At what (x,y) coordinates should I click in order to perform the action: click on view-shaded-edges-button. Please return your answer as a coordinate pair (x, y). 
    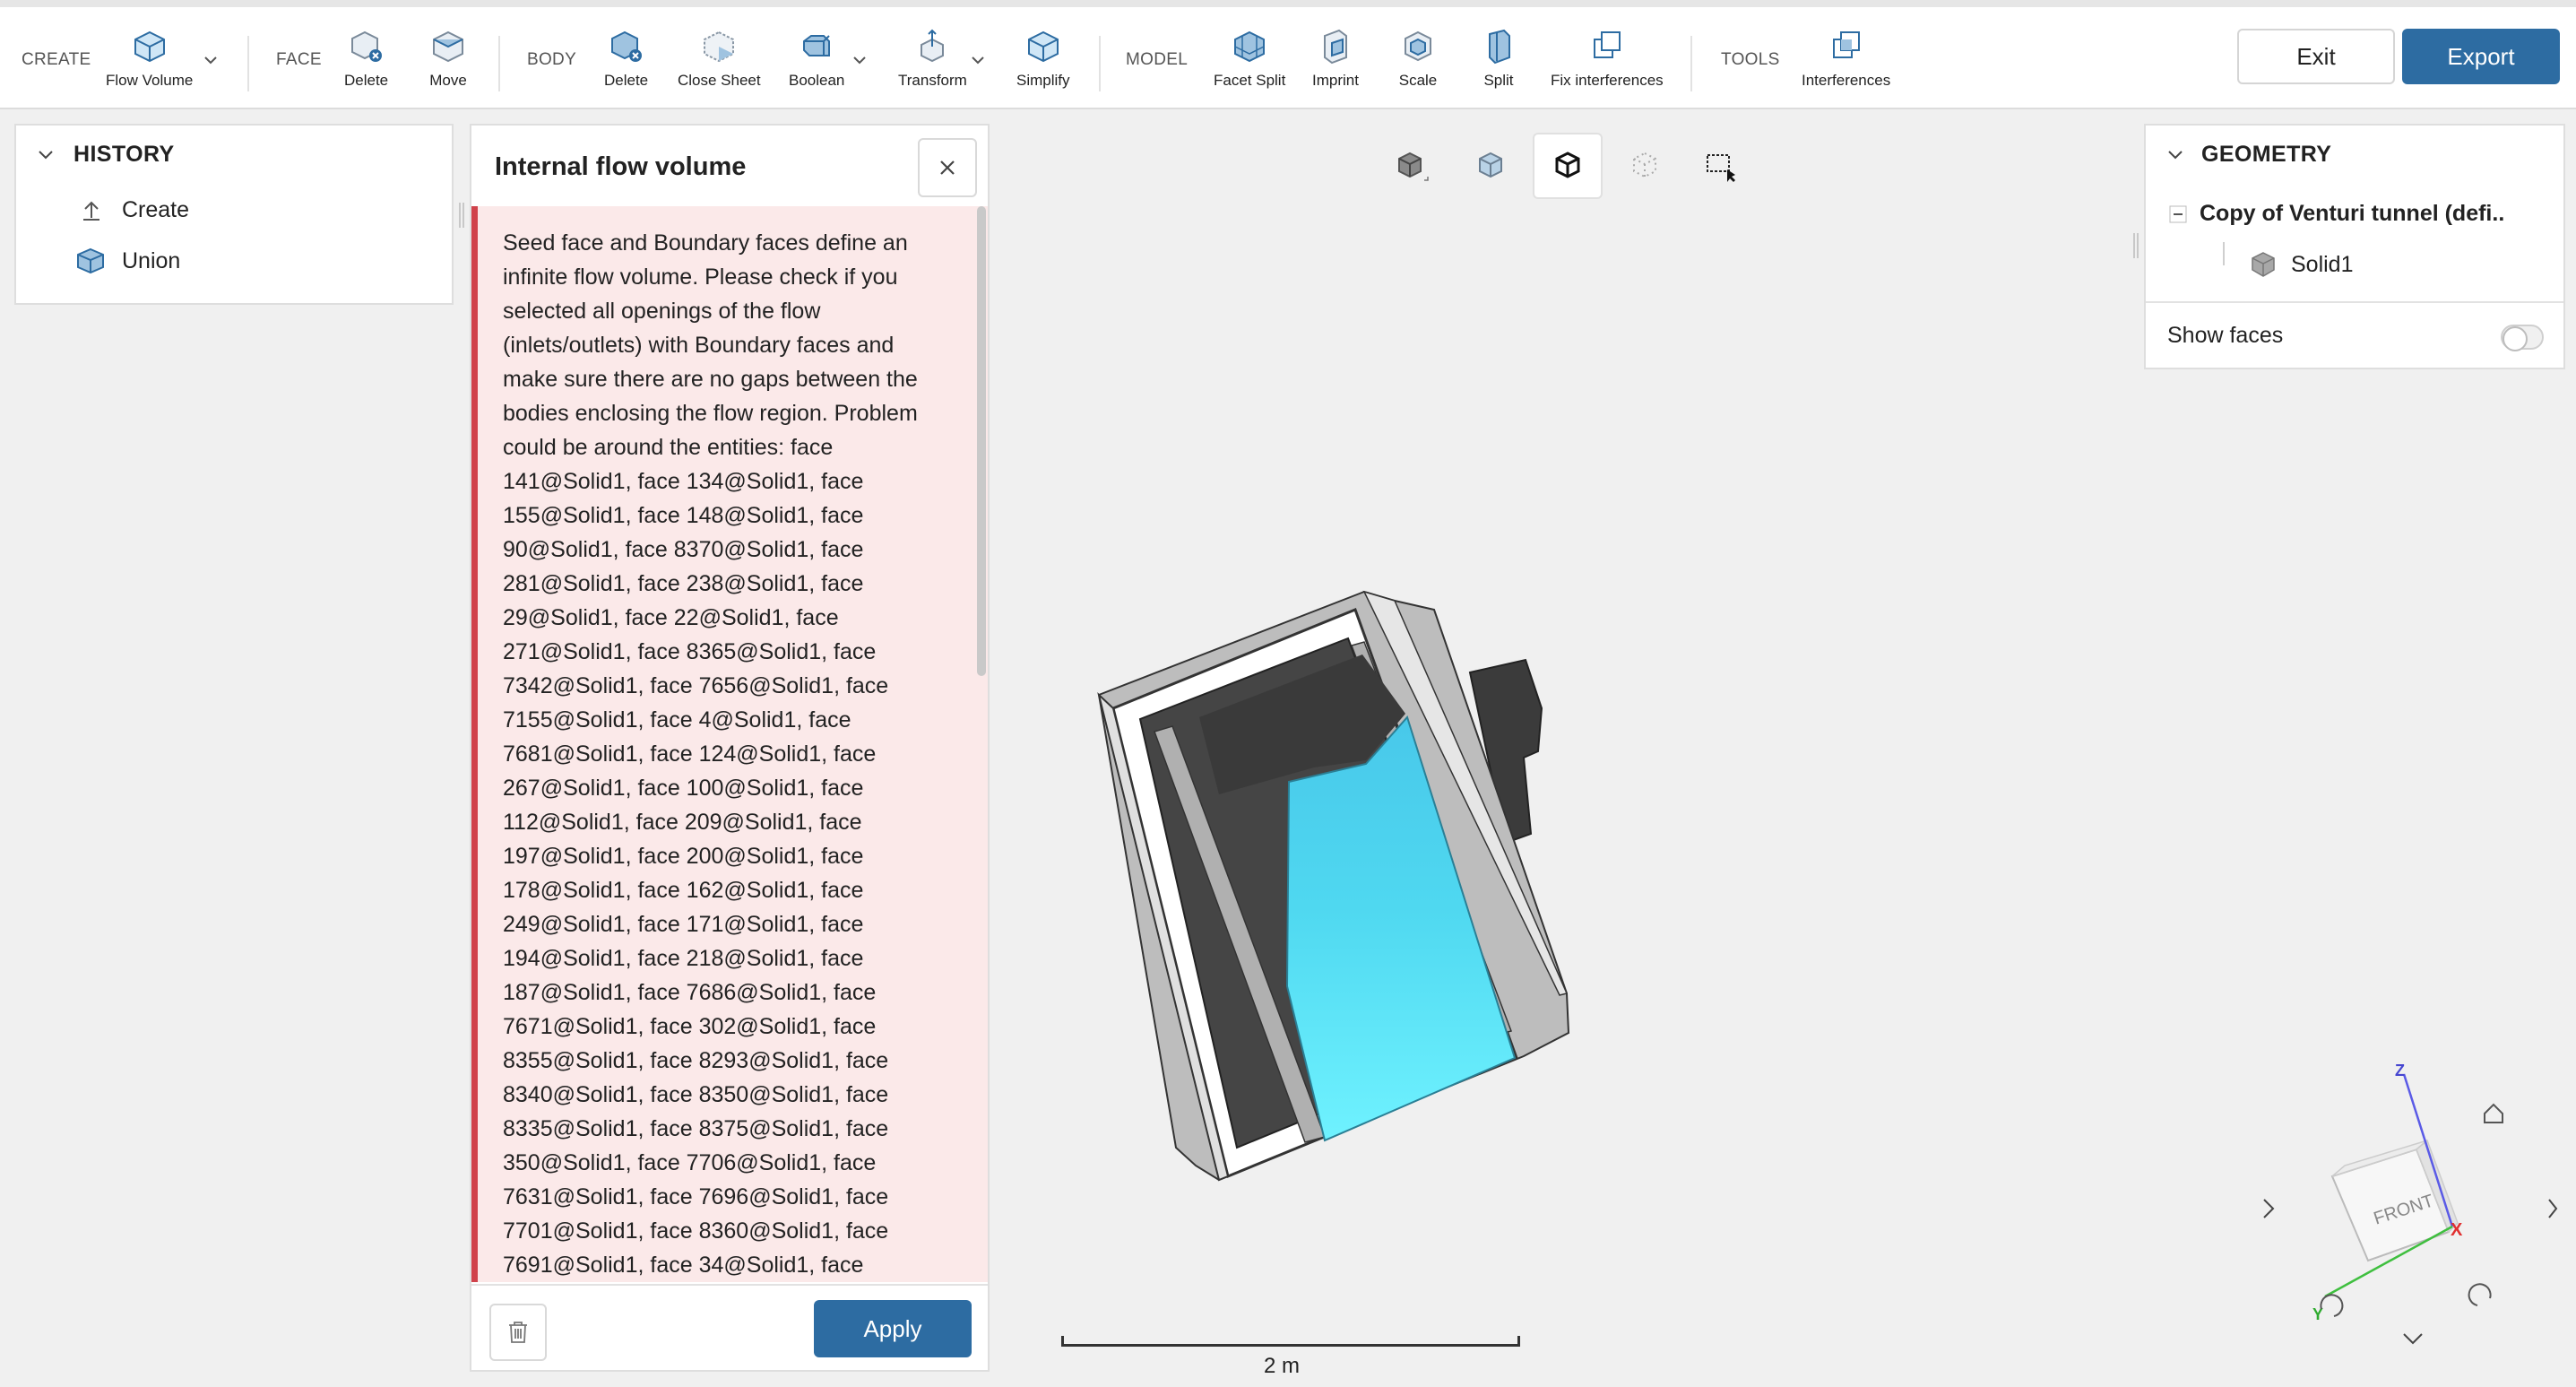
    Looking at the image, I should click on (1491, 166).